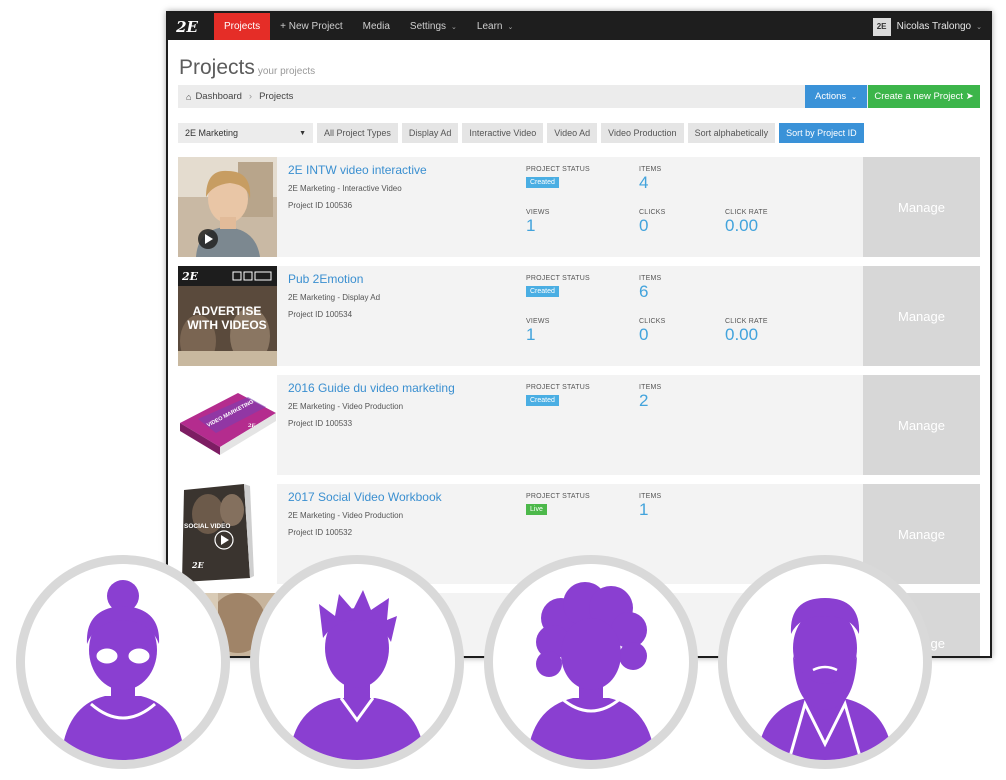 The image size is (1006, 780). Describe the element at coordinates (365, 497) in the screenshot. I see `project-name: 2017 Social Video Workbook` at that location.